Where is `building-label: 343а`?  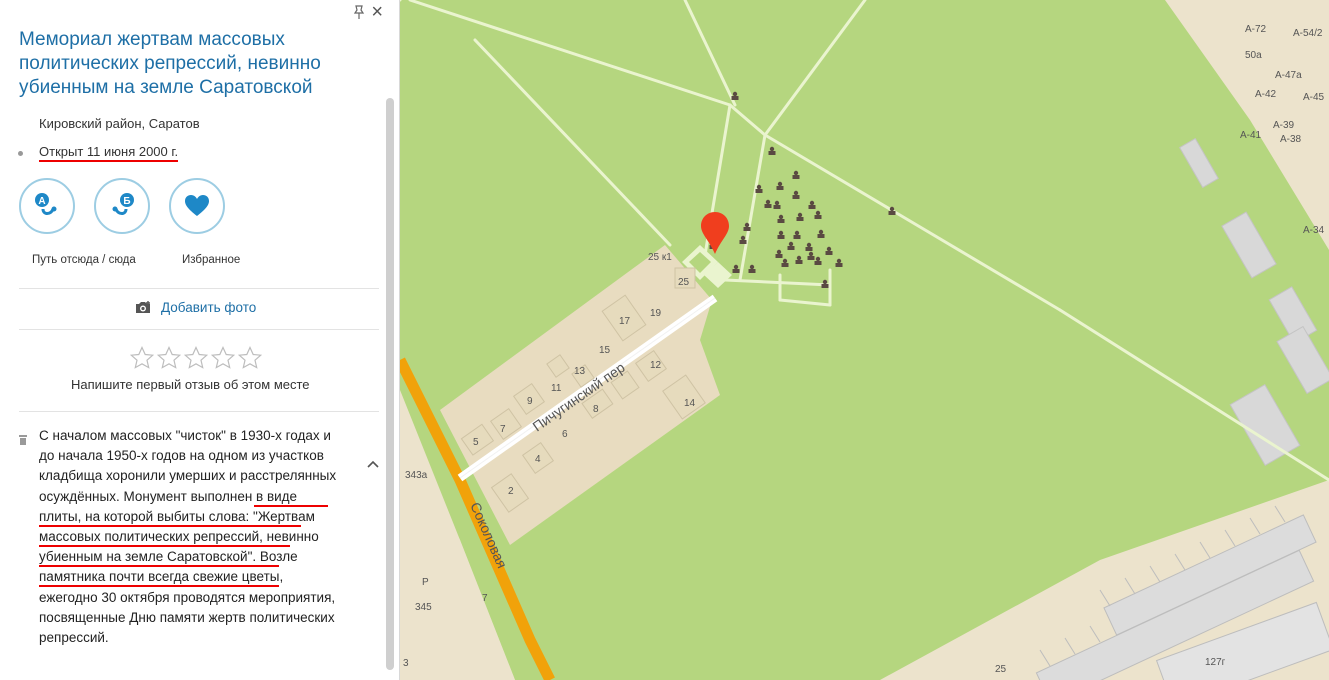 building-label: 343а is located at coordinates (416, 475).